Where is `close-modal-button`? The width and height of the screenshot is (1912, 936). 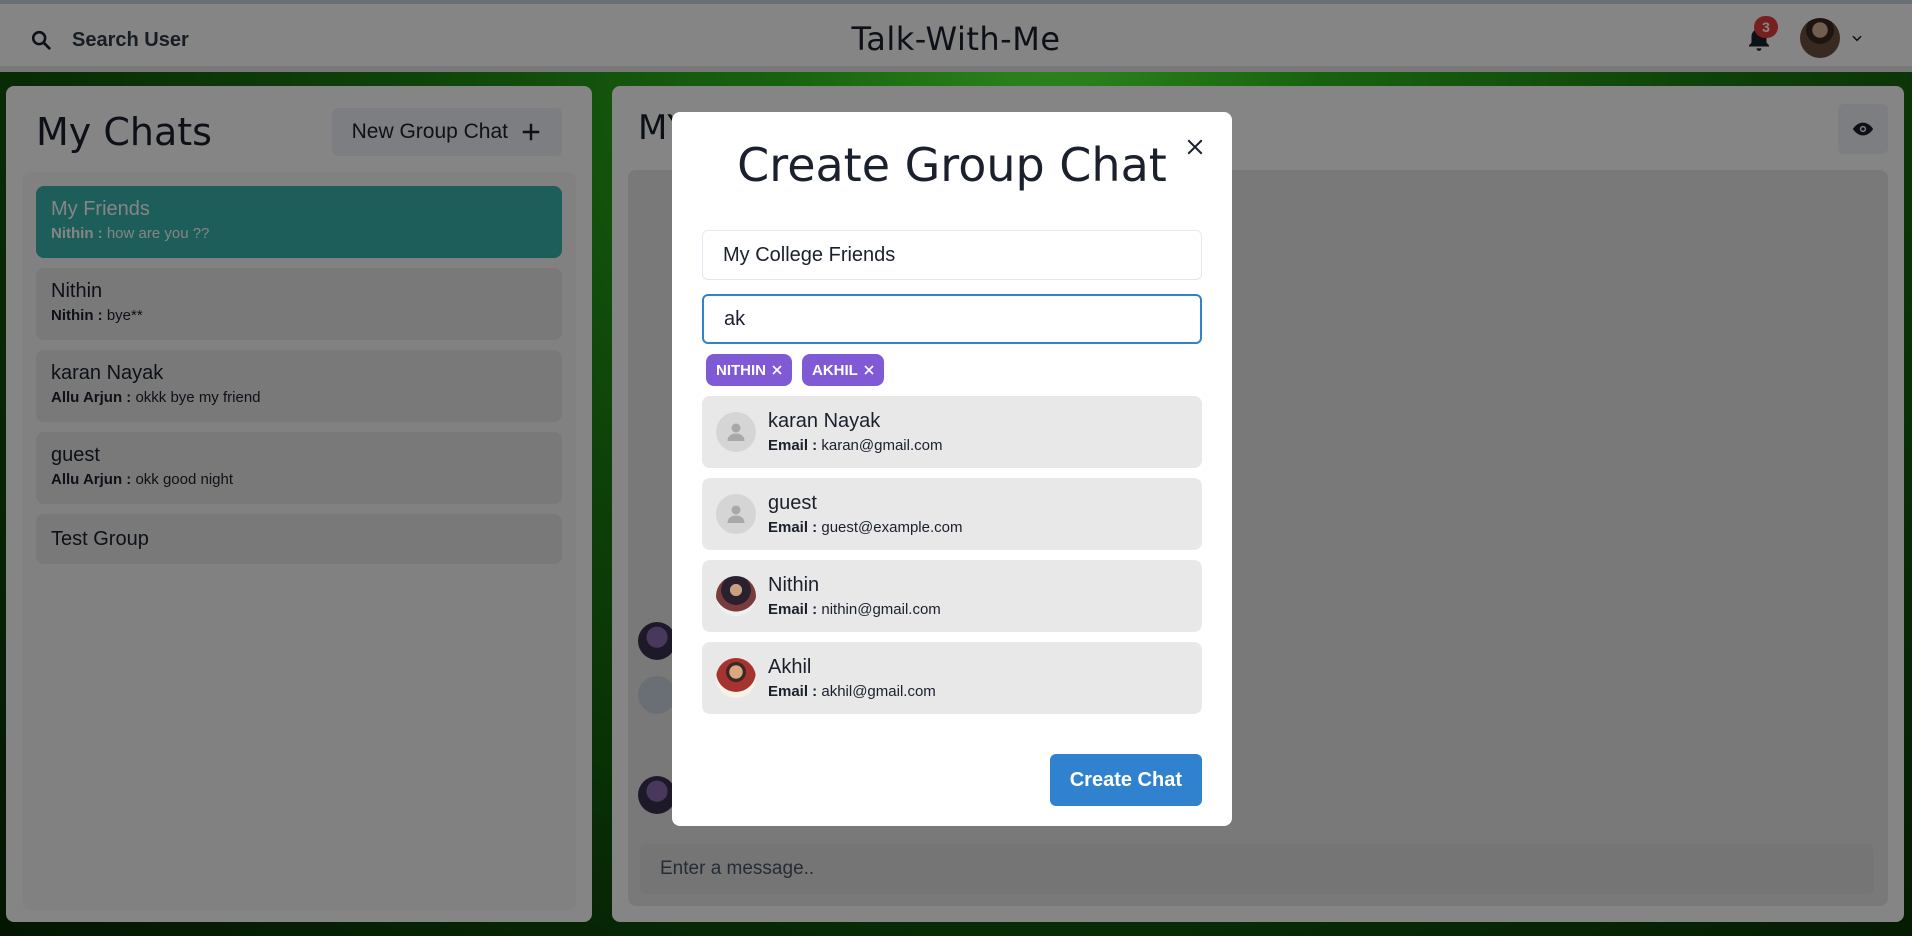
close-modal-button is located at coordinates (1195, 147).